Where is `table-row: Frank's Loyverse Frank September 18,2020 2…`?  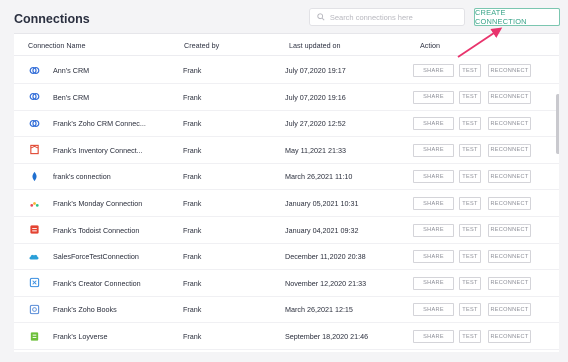
table-row: Frank's Loyverse Frank September 18,2020 2… is located at coordinates (286, 336).